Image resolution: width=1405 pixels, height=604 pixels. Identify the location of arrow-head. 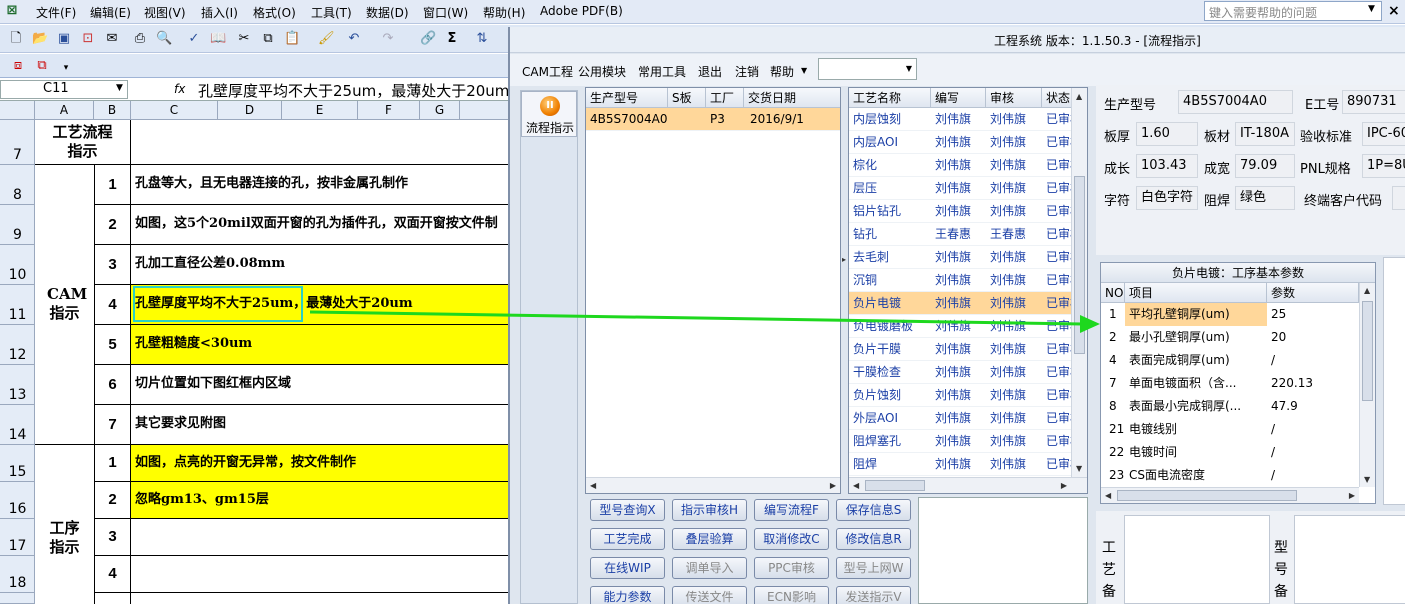
(1090, 324).